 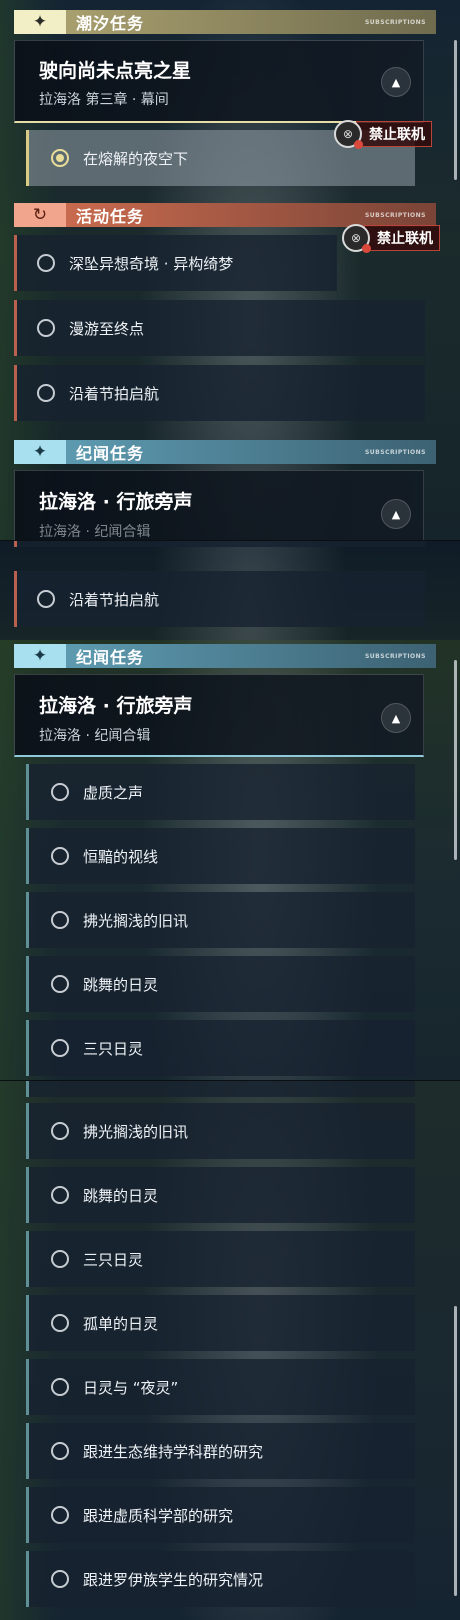 What do you see at coordinates (220, 1387) in the screenshot?
I see `chronicle-quest-item: 日灵与 “夜灵”` at bounding box center [220, 1387].